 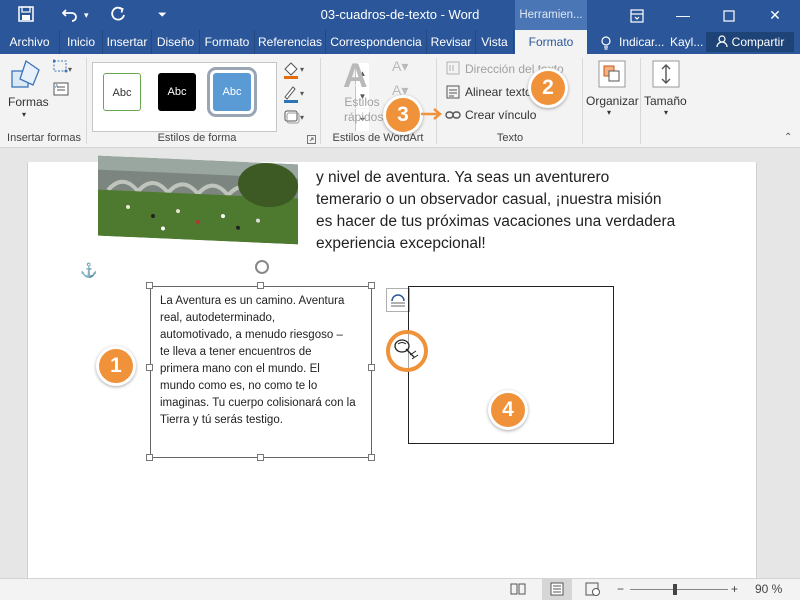 I want to click on park-photo, so click(x=198, y=200).